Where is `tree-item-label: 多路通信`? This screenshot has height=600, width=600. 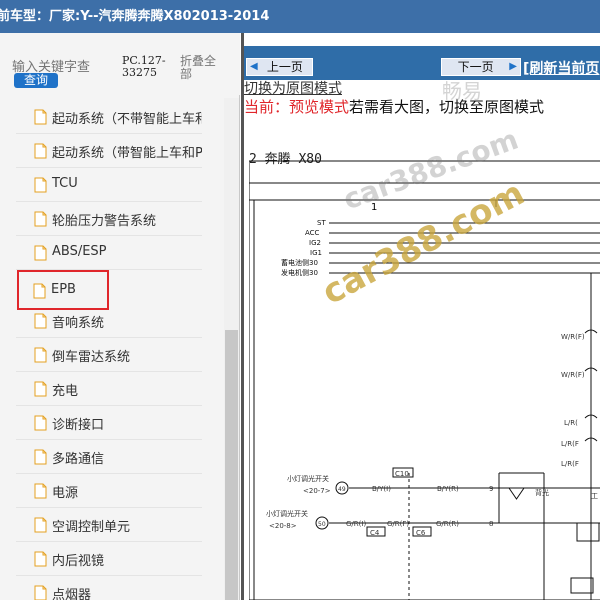 tree-item-label: 多路通信 is located at coordinates (78, 459).